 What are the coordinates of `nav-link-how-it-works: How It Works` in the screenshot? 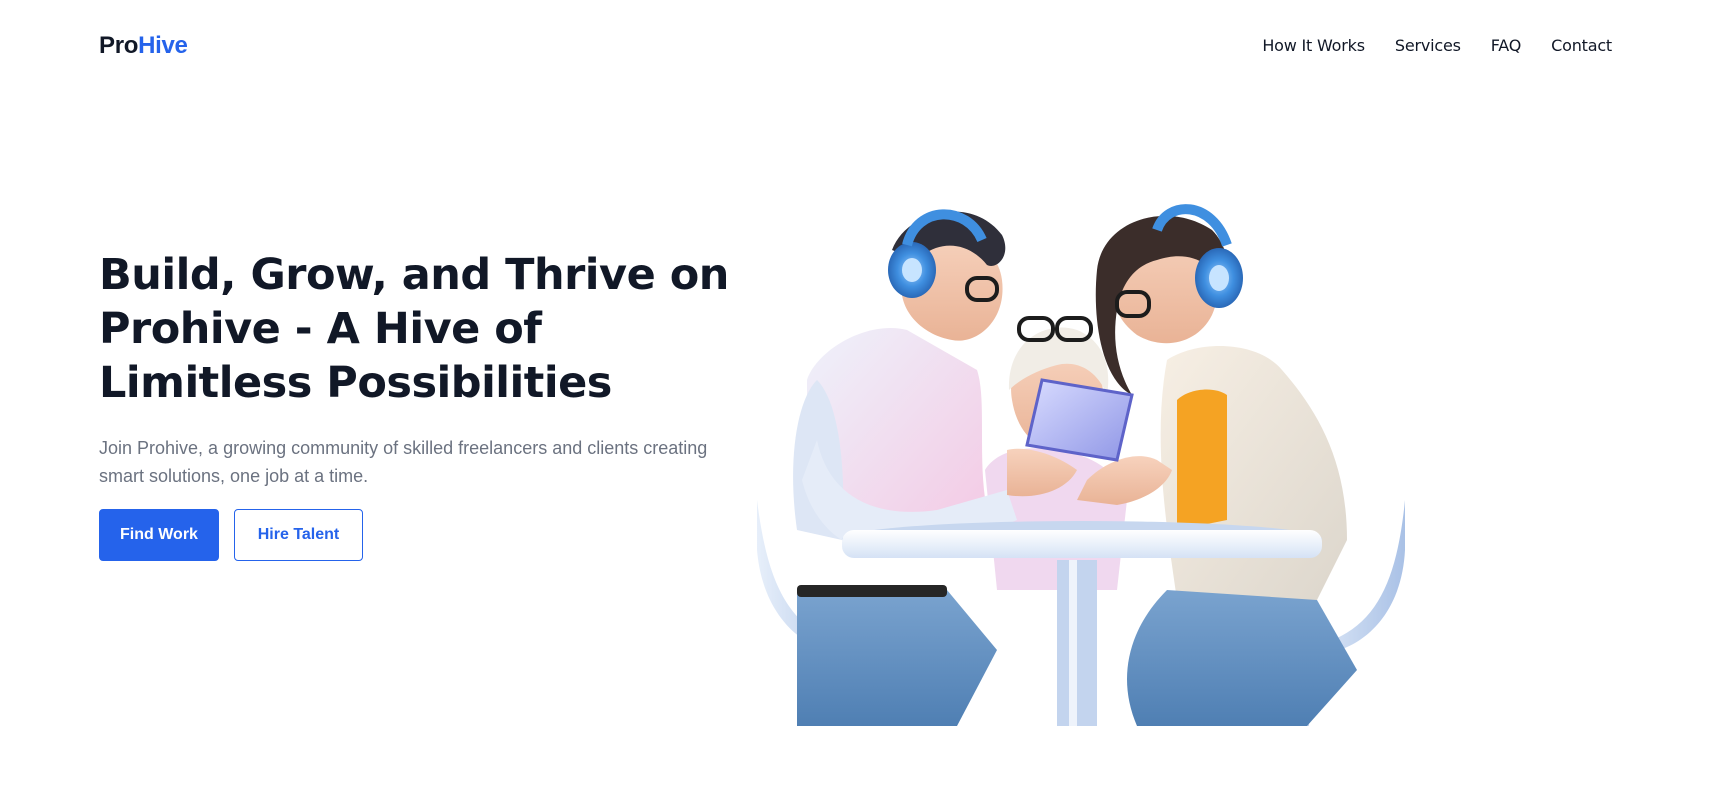 It's located at (1313, 46).